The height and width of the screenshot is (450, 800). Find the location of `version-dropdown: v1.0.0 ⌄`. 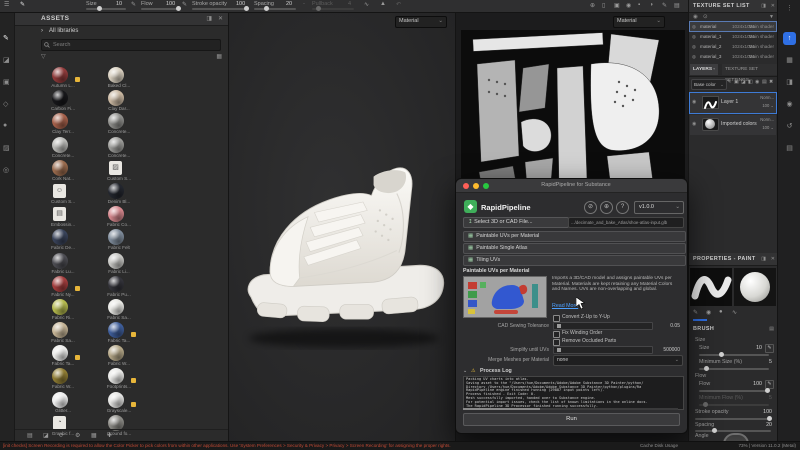

version-dropdown: v1.0.0 ⌄ is located at coordinates (659, 207).